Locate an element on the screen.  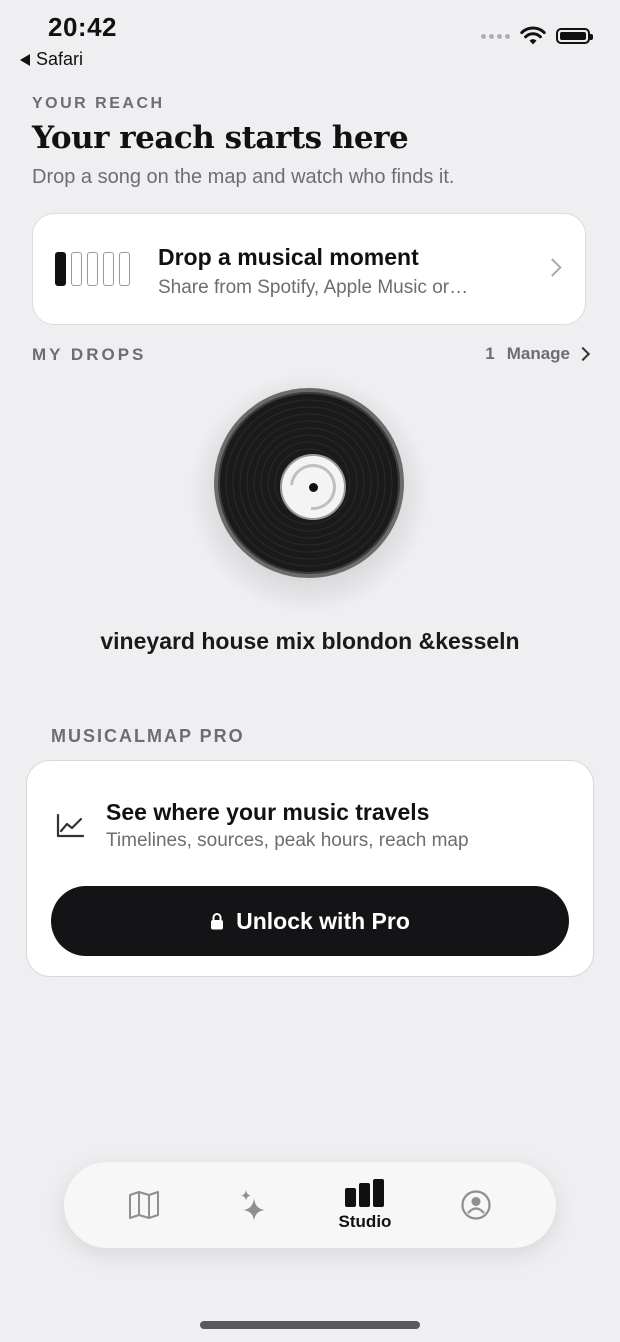
sparkle-icon is located at coordinates (253, 1205).